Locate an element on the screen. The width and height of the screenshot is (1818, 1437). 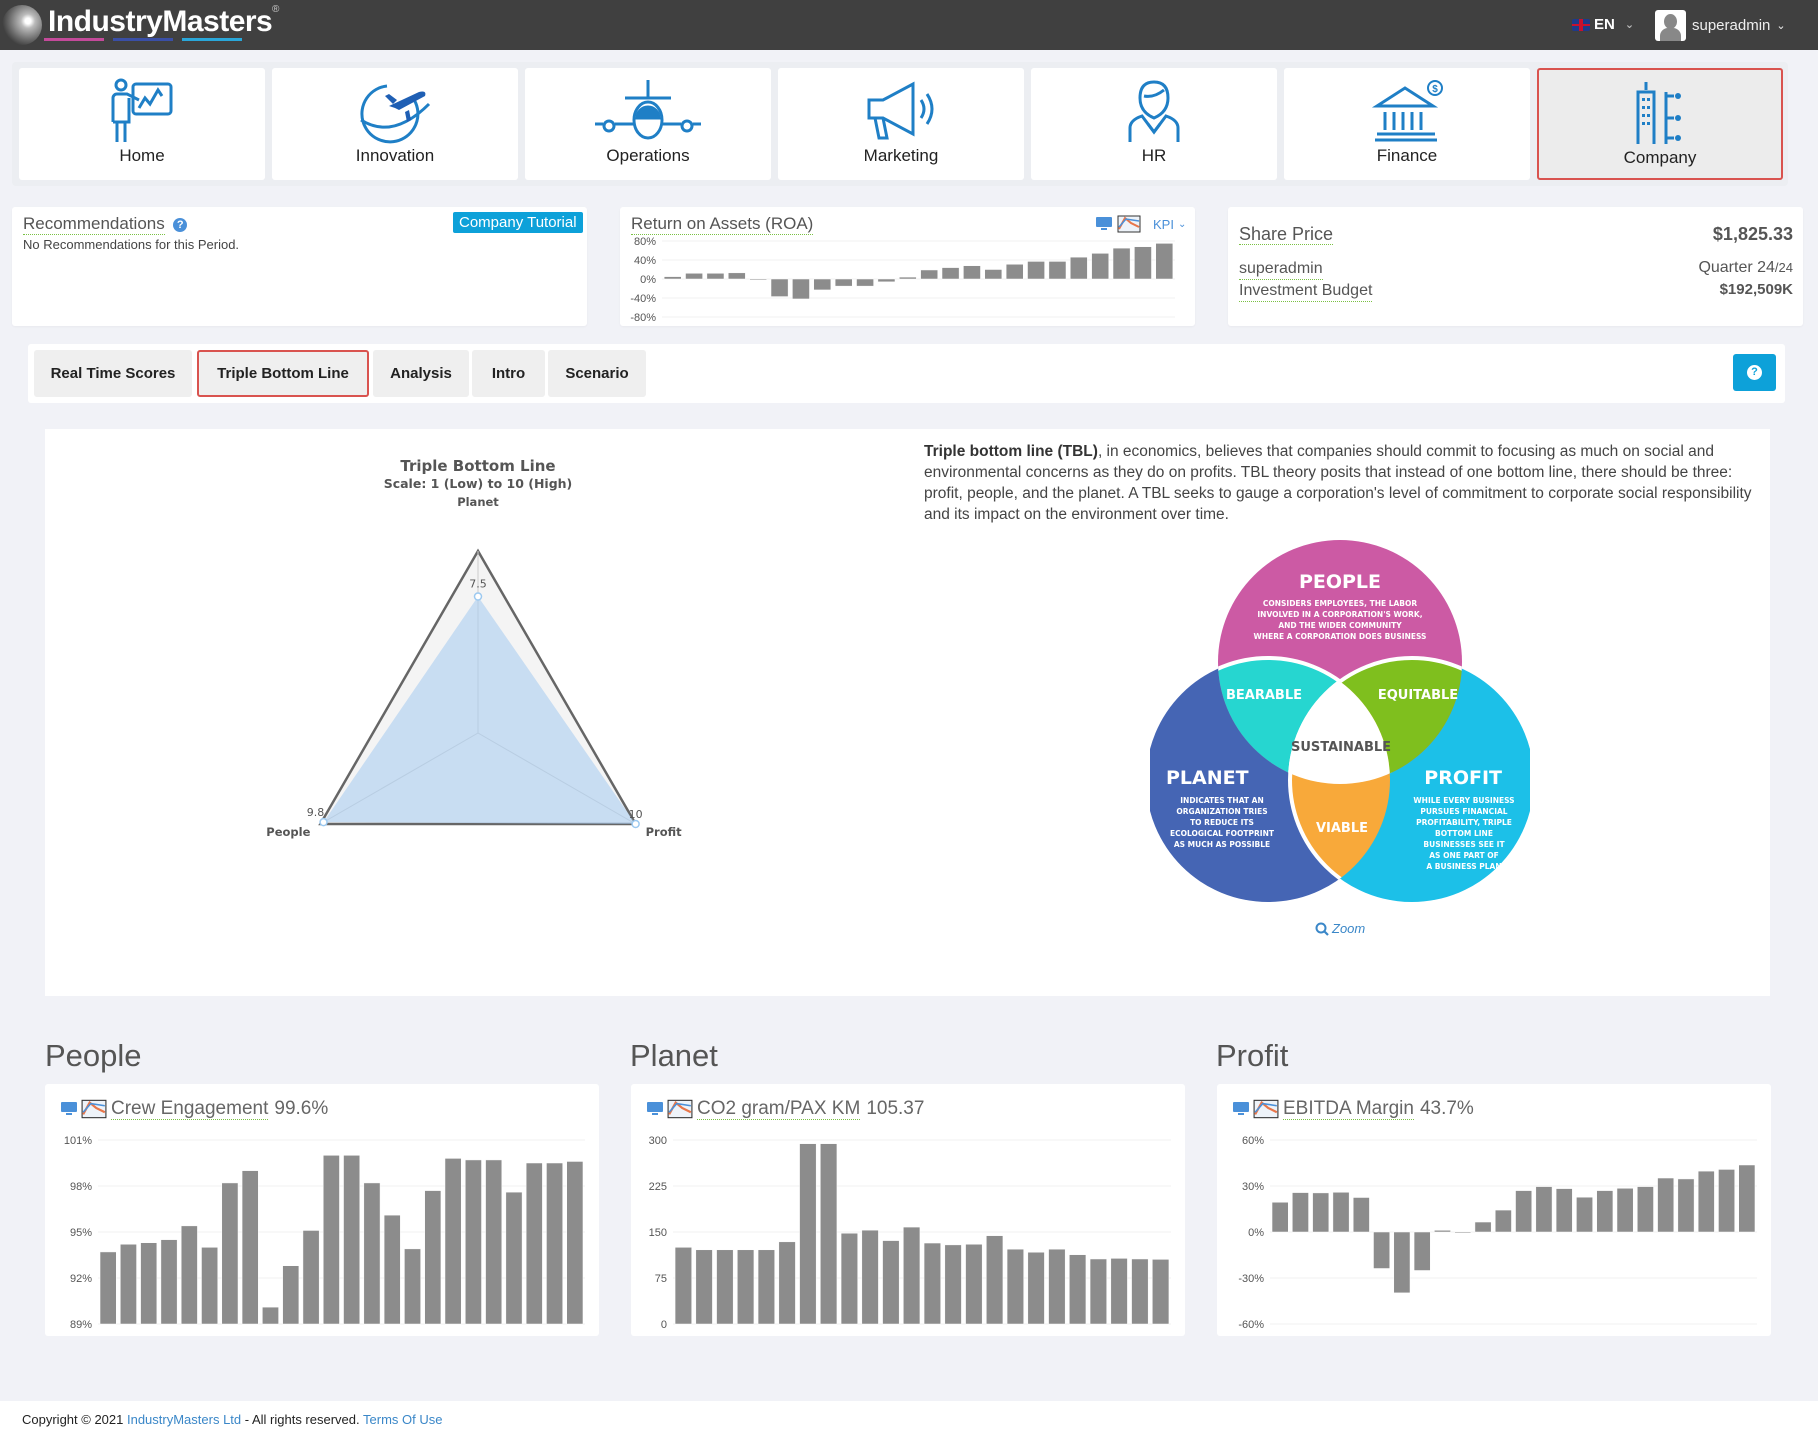
zoom-link: Zoom is located at coordinates (1340, 928).